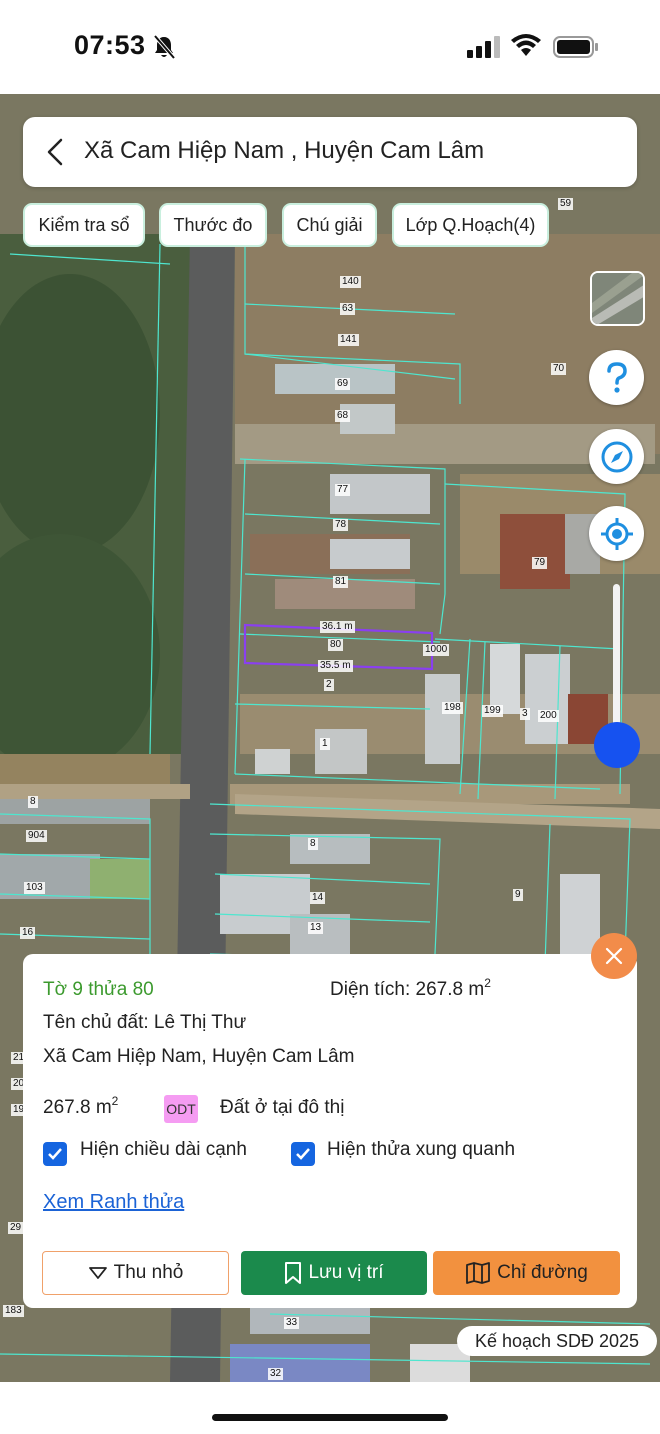 Image resolution: width=660 pixels, height=1434 pixels. Describe the element at coordinates (343, 490) in the screenshot. I see `parcel-number: 77` at that location.